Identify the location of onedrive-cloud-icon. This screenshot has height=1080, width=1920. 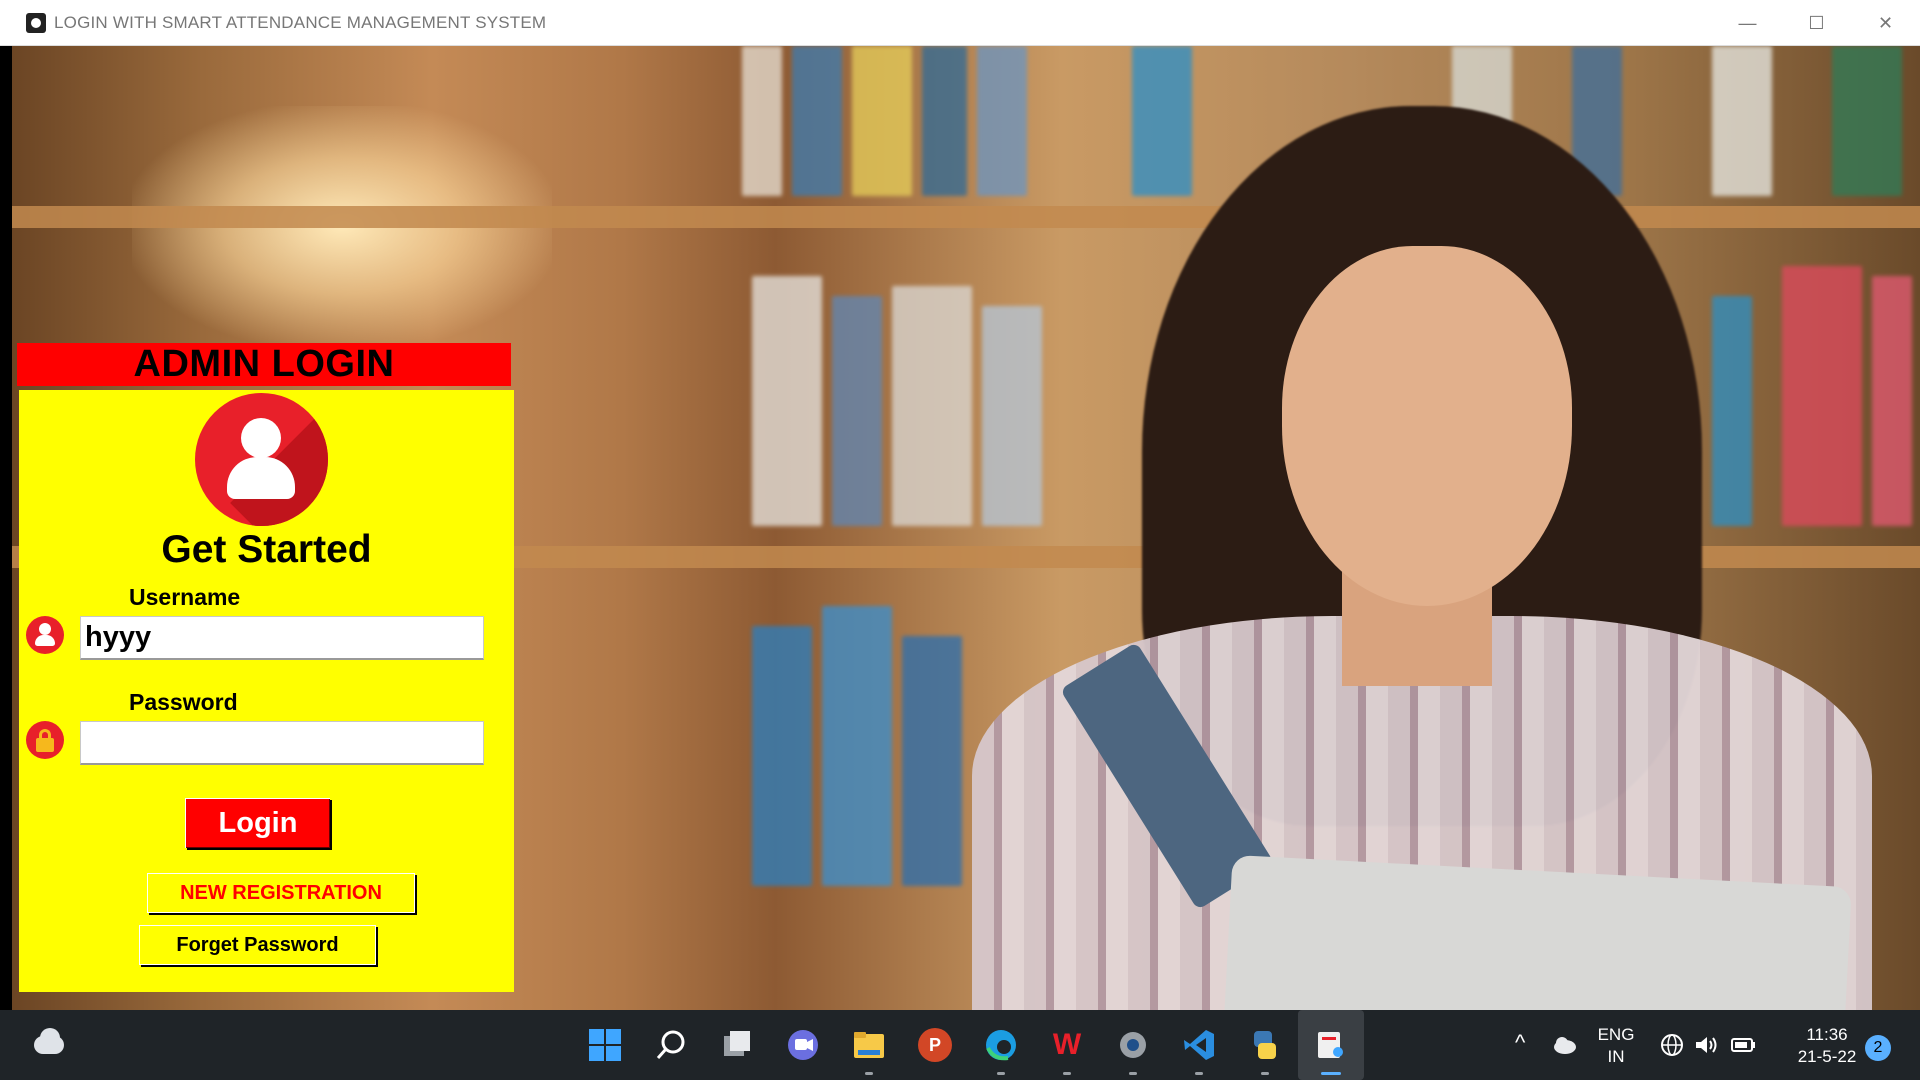
(1565, 1045).